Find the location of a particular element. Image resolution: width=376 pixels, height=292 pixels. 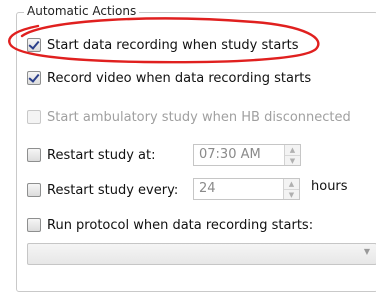

restart-every-checkbox is located at coordinates (34, 190).